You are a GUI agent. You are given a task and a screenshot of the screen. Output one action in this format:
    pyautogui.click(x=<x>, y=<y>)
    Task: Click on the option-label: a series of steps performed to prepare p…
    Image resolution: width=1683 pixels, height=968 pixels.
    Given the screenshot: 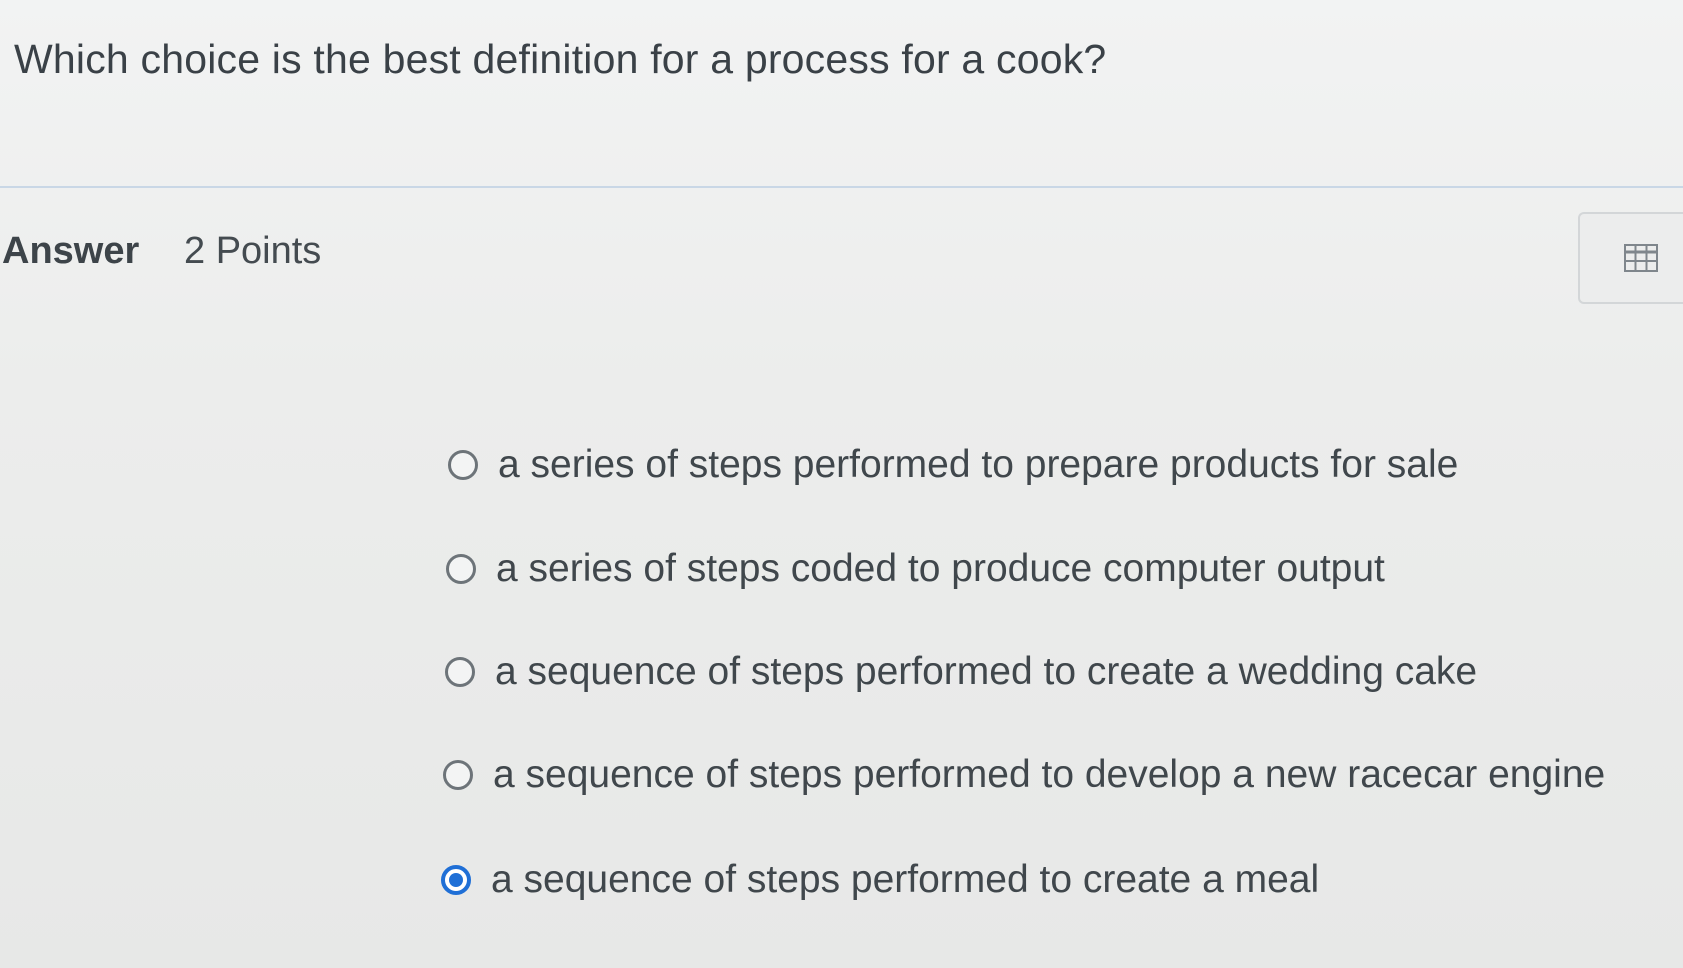 What is the action you would take?
    pyautogui.click(x=978, y=464)
    